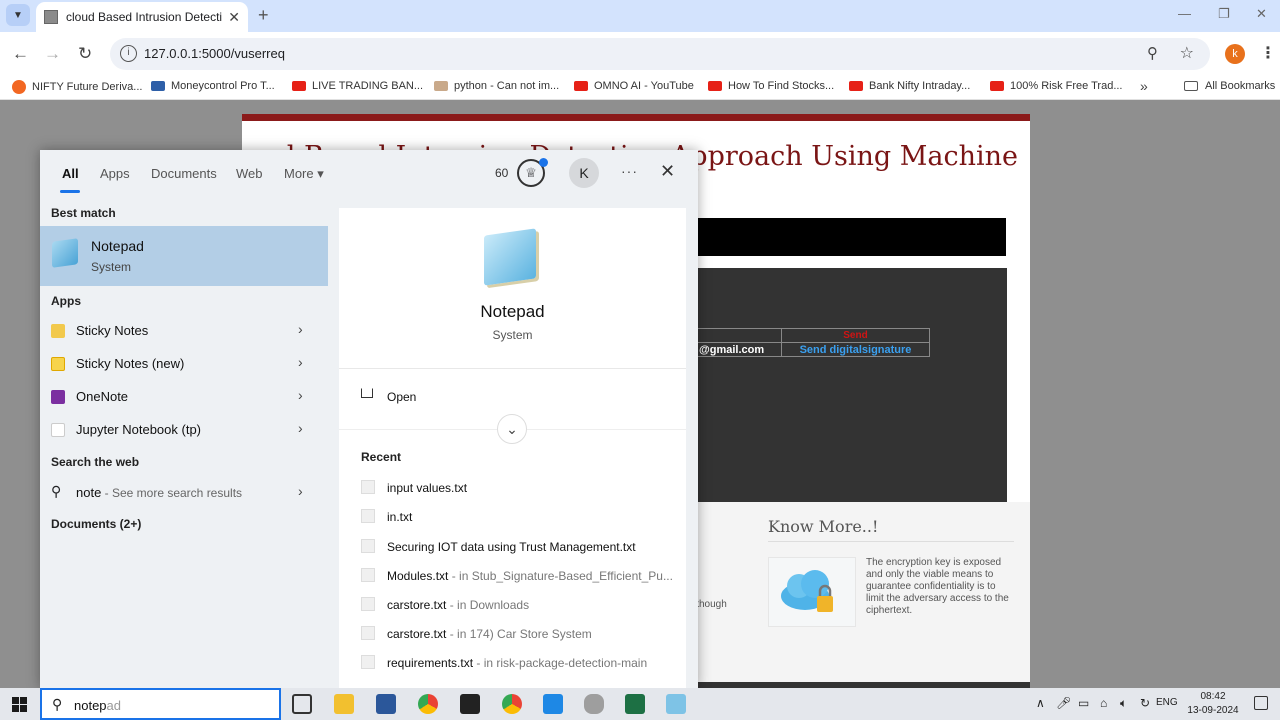 Image resolution: width=1280 pixels, height=720 pixels. Describe the element at coordinates (1187, 53) in the screenshot. I see `bookmark-star-icon: ☆` at that location.